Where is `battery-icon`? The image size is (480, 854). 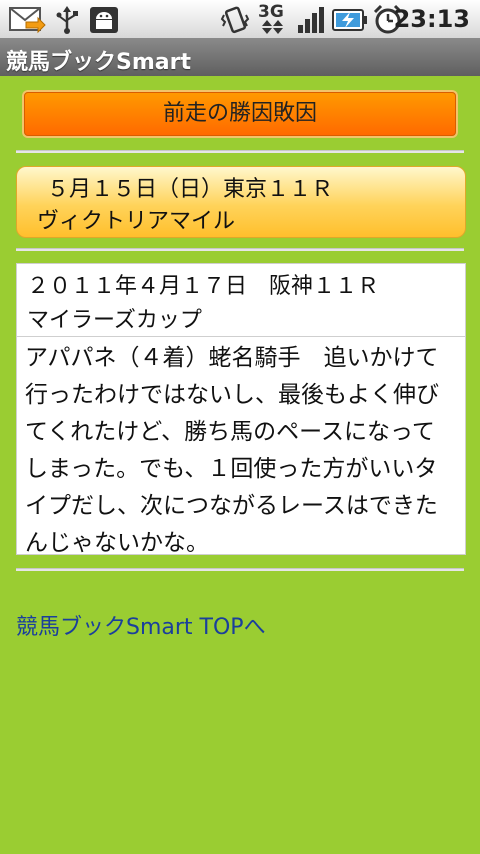 battery-icon is located at coordinates (349, 20).